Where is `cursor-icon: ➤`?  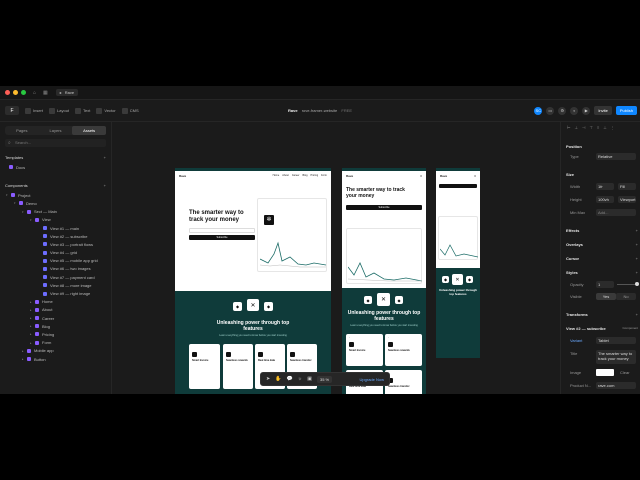 cursor-icon: ➤ is located at coordinates (268, 379).